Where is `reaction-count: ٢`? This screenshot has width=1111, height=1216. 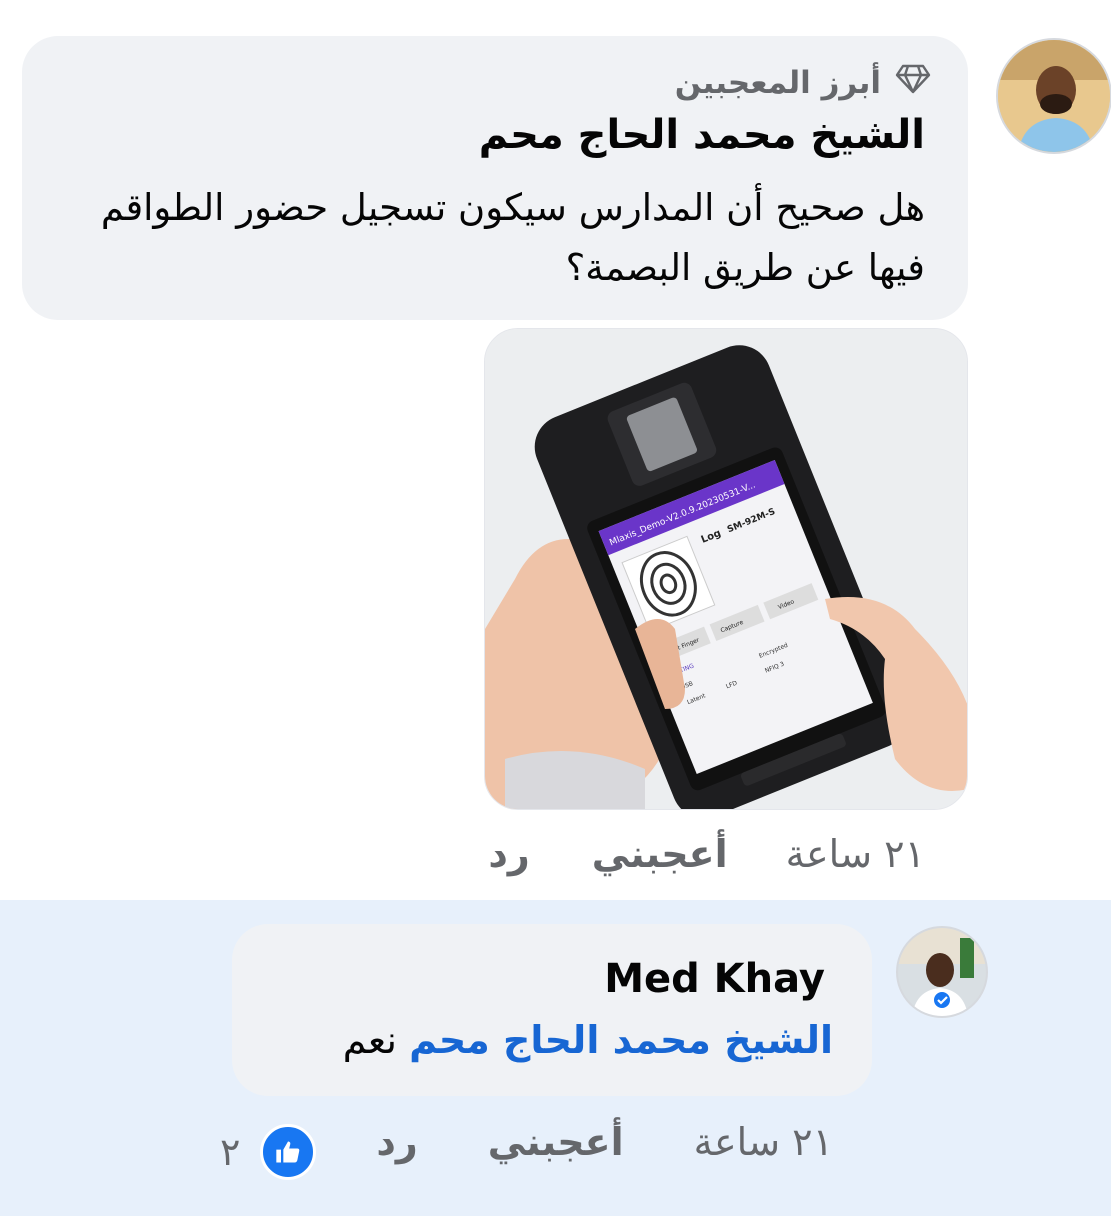 reaction-count: ٢ is located at coordinates (230, 1152).